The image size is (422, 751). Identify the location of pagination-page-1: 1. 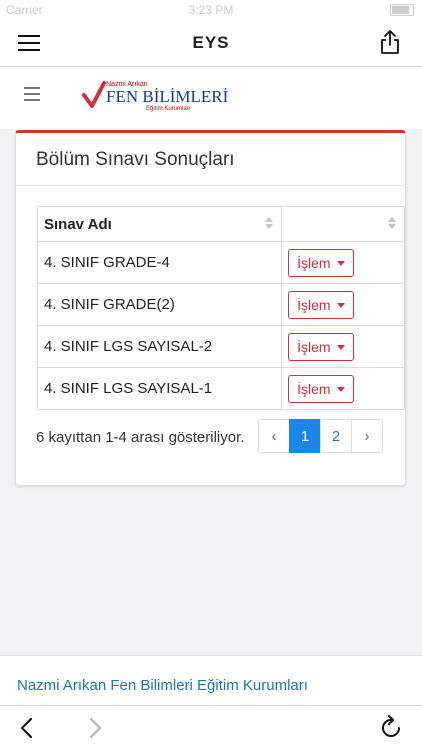
(305, 436).